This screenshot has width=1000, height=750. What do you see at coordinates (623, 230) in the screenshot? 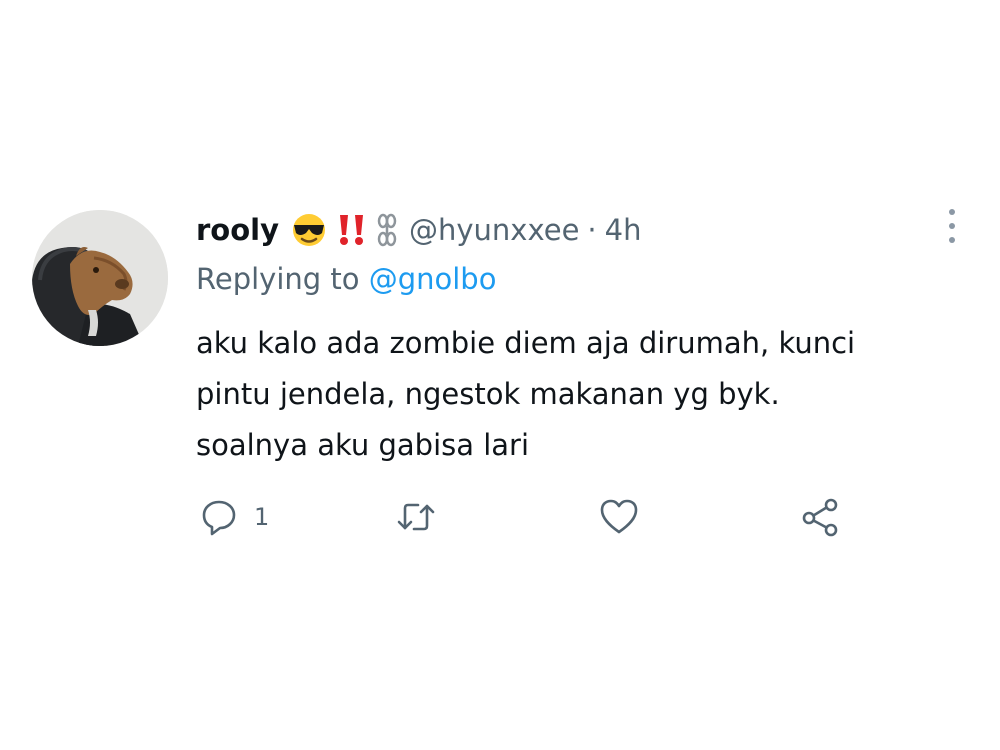
I see `tweet-timestamp: 4h` at bounding box center [623, 230].